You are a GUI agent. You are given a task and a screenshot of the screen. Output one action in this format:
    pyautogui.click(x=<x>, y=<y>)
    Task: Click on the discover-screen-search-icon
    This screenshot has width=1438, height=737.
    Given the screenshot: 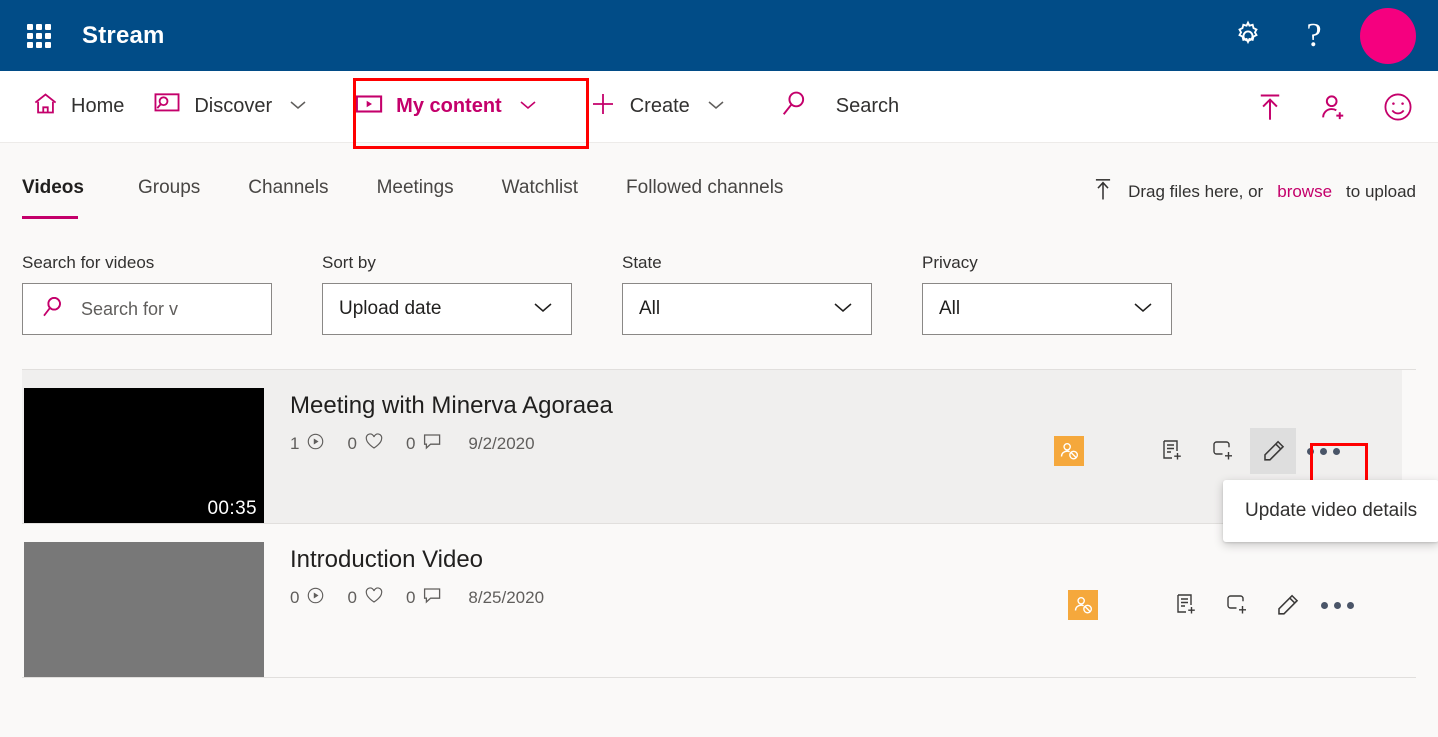 What is the action you would take?
    pyautogui.click(x=167, y=106)
    